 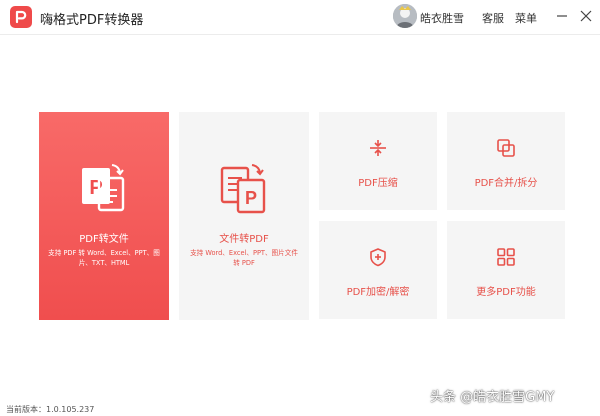 What do you see at coordinates (244, 216) in the screenshot?
I see `file-to-pdf-card: P 文件转PDF 支持 Word、Excel、PPT、图片文件转 PDF` at bounding box center [244, 216].